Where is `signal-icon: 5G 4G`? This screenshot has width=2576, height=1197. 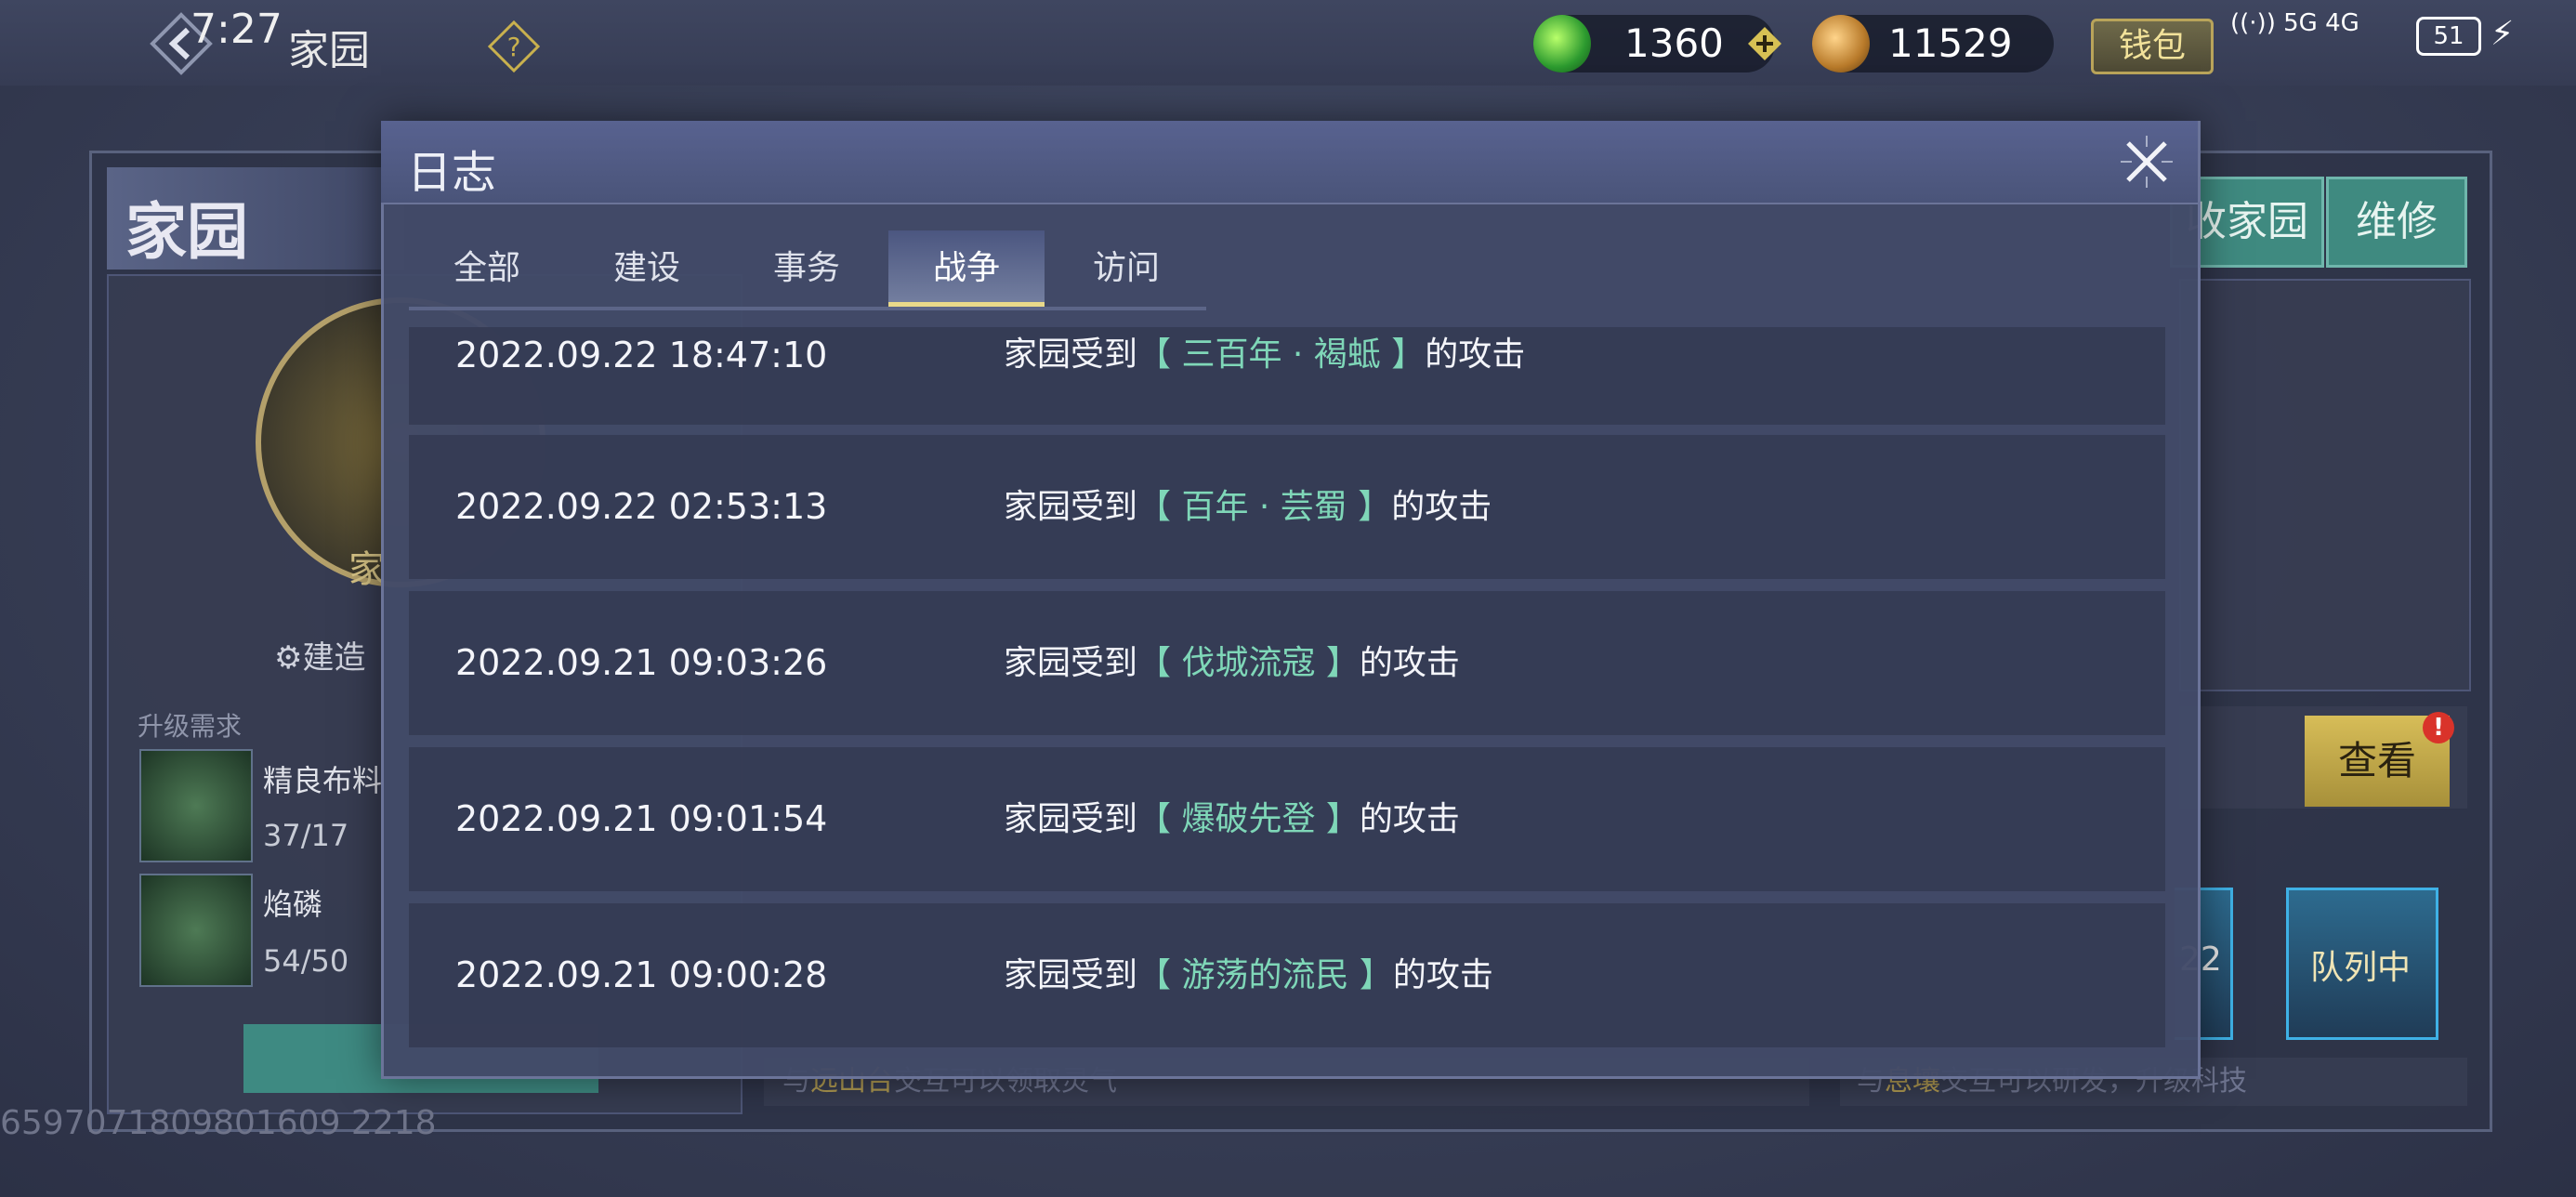 signal-icon: 5G 4G is located at coordinates (2321, 23).